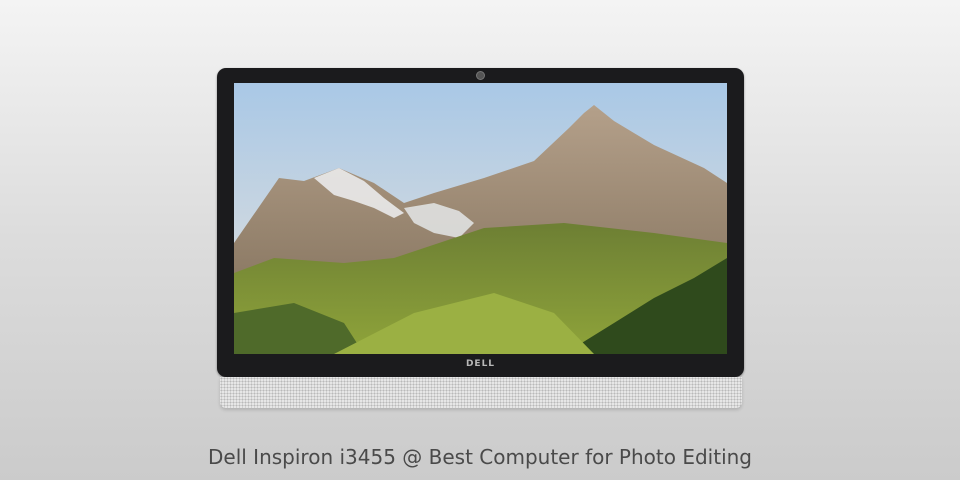  Describe the element at coordinates (480, 75) in the screenshot. I see `webcam-icon` at that location.